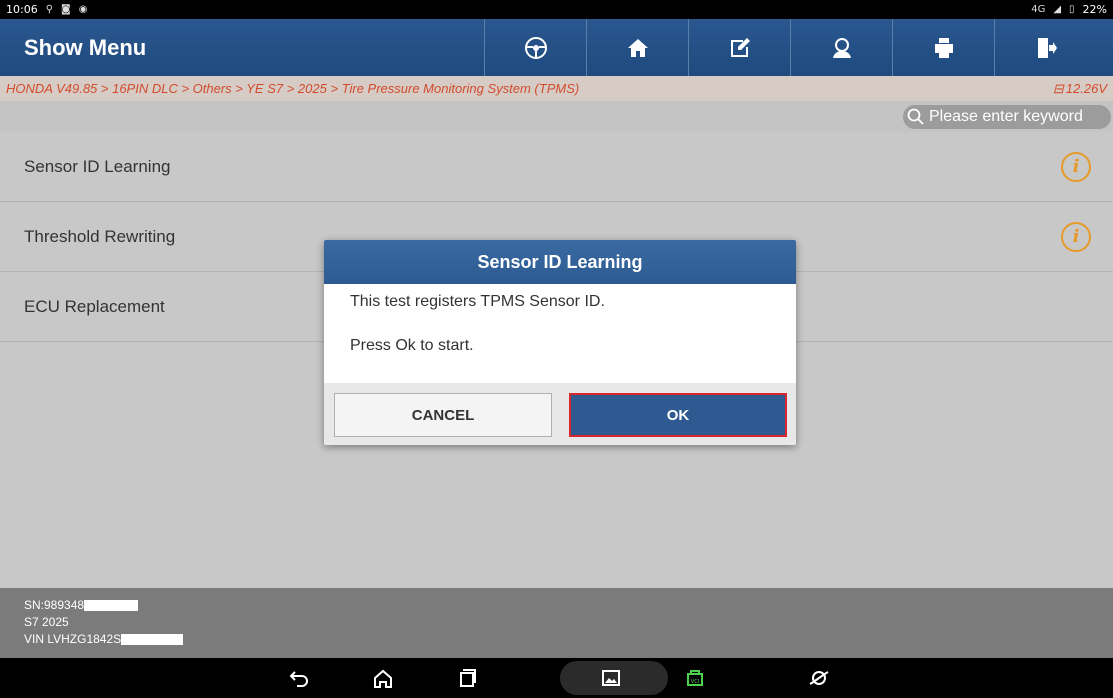  What do you see at coordinates (1094, 9) in the screenshot?
I see `battery-percent: 22%` at bounding box center [1094, 9].